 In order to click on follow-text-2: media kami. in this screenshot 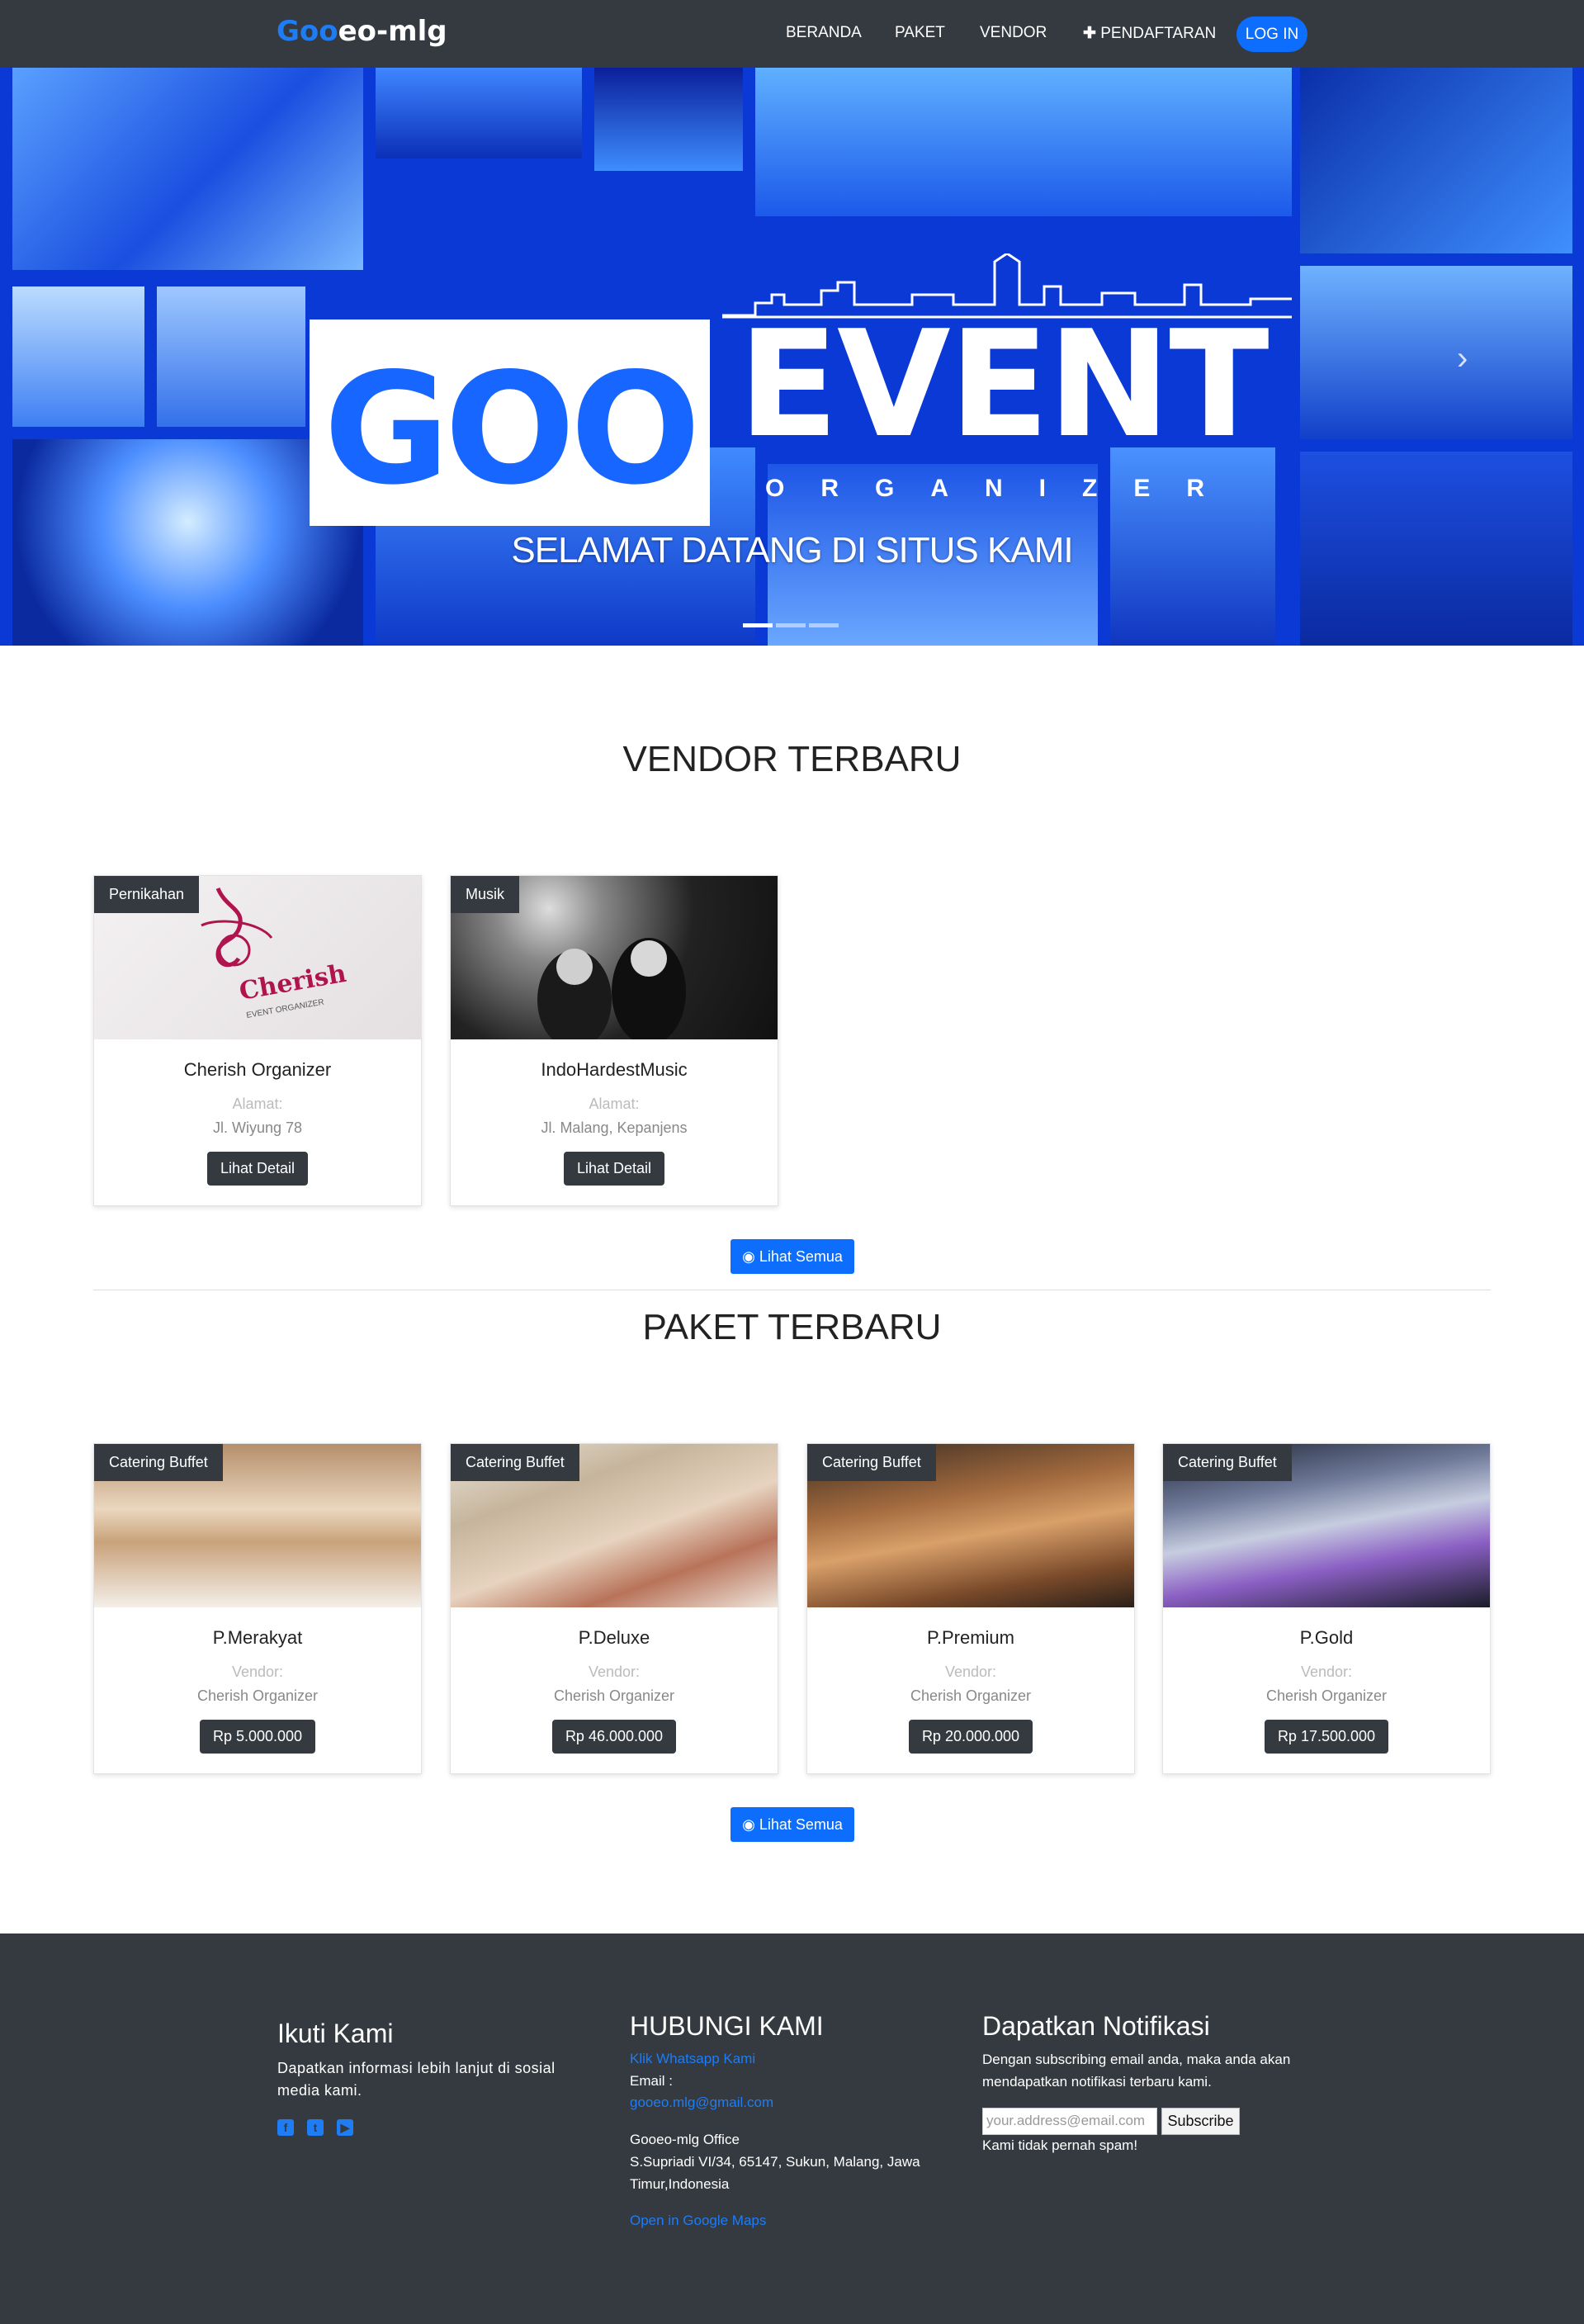, I will do `click(320, 2091)`.